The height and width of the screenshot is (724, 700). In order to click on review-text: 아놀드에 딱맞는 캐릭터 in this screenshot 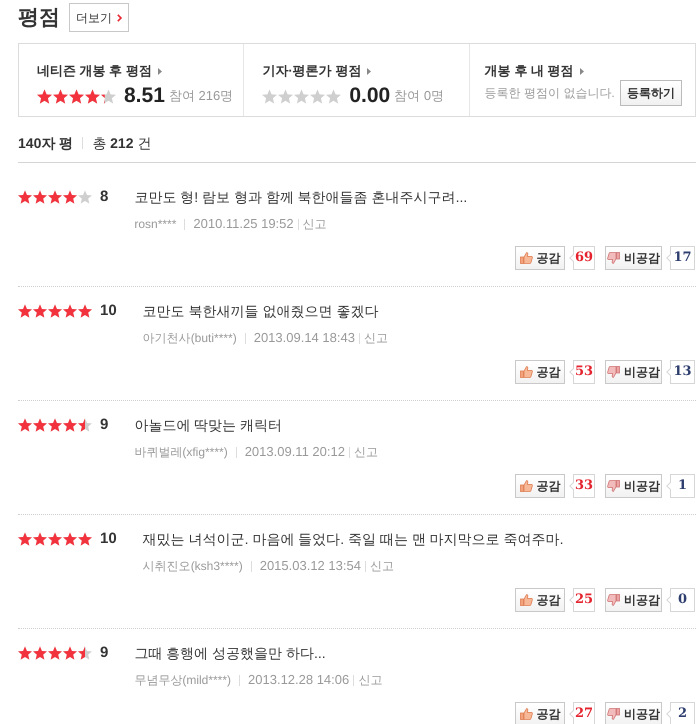, I will do `click(209, 425)`.